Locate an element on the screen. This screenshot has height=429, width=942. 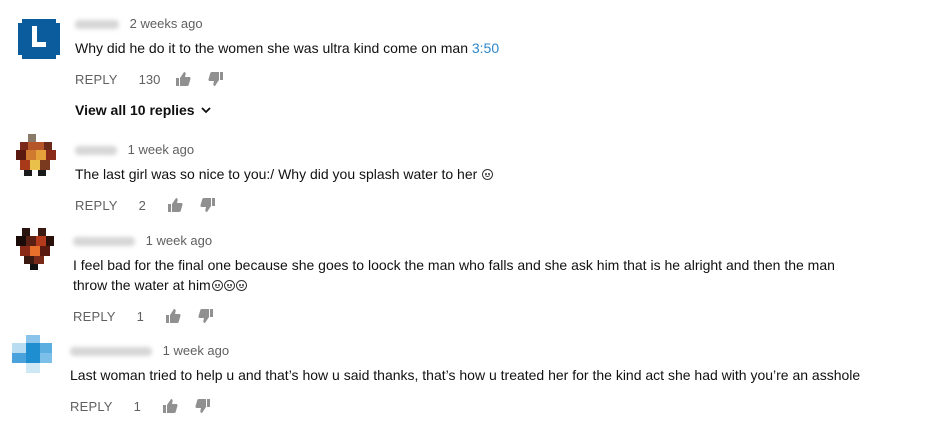
comment-actions: REPLY 2 is located at coordinates (284, 205).